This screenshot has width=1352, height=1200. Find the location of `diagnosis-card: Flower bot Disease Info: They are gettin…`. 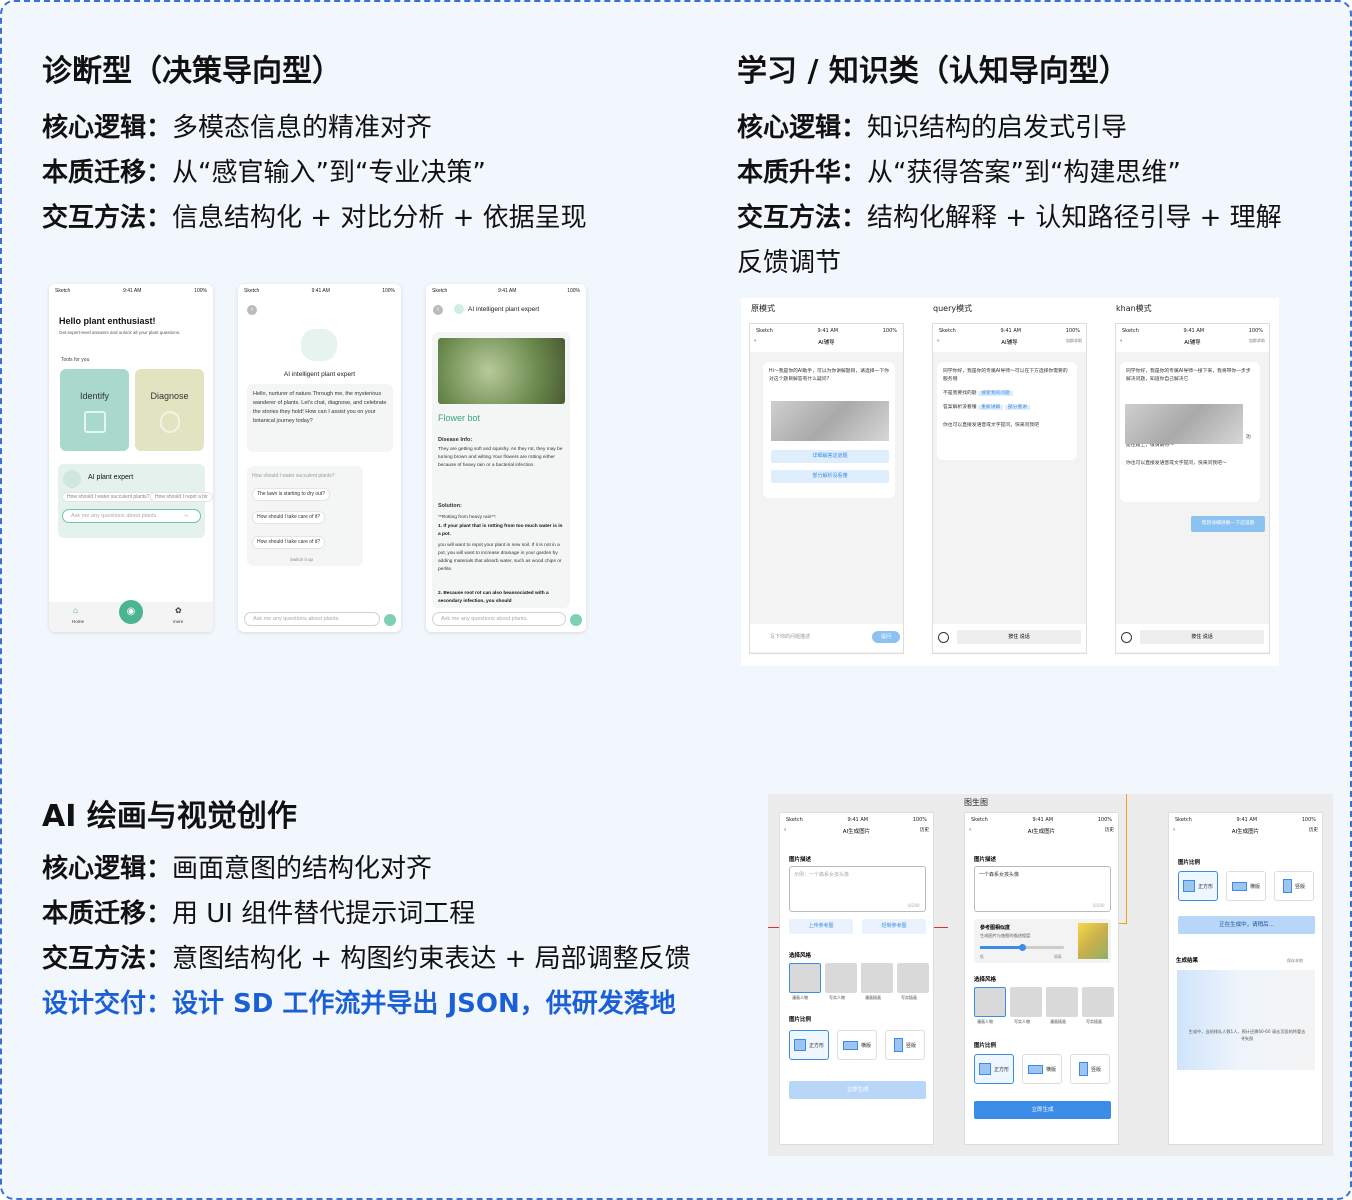

diagnosis-card: Flower bot Disease Info: They are gettin… is located at coordinates (501, 470).